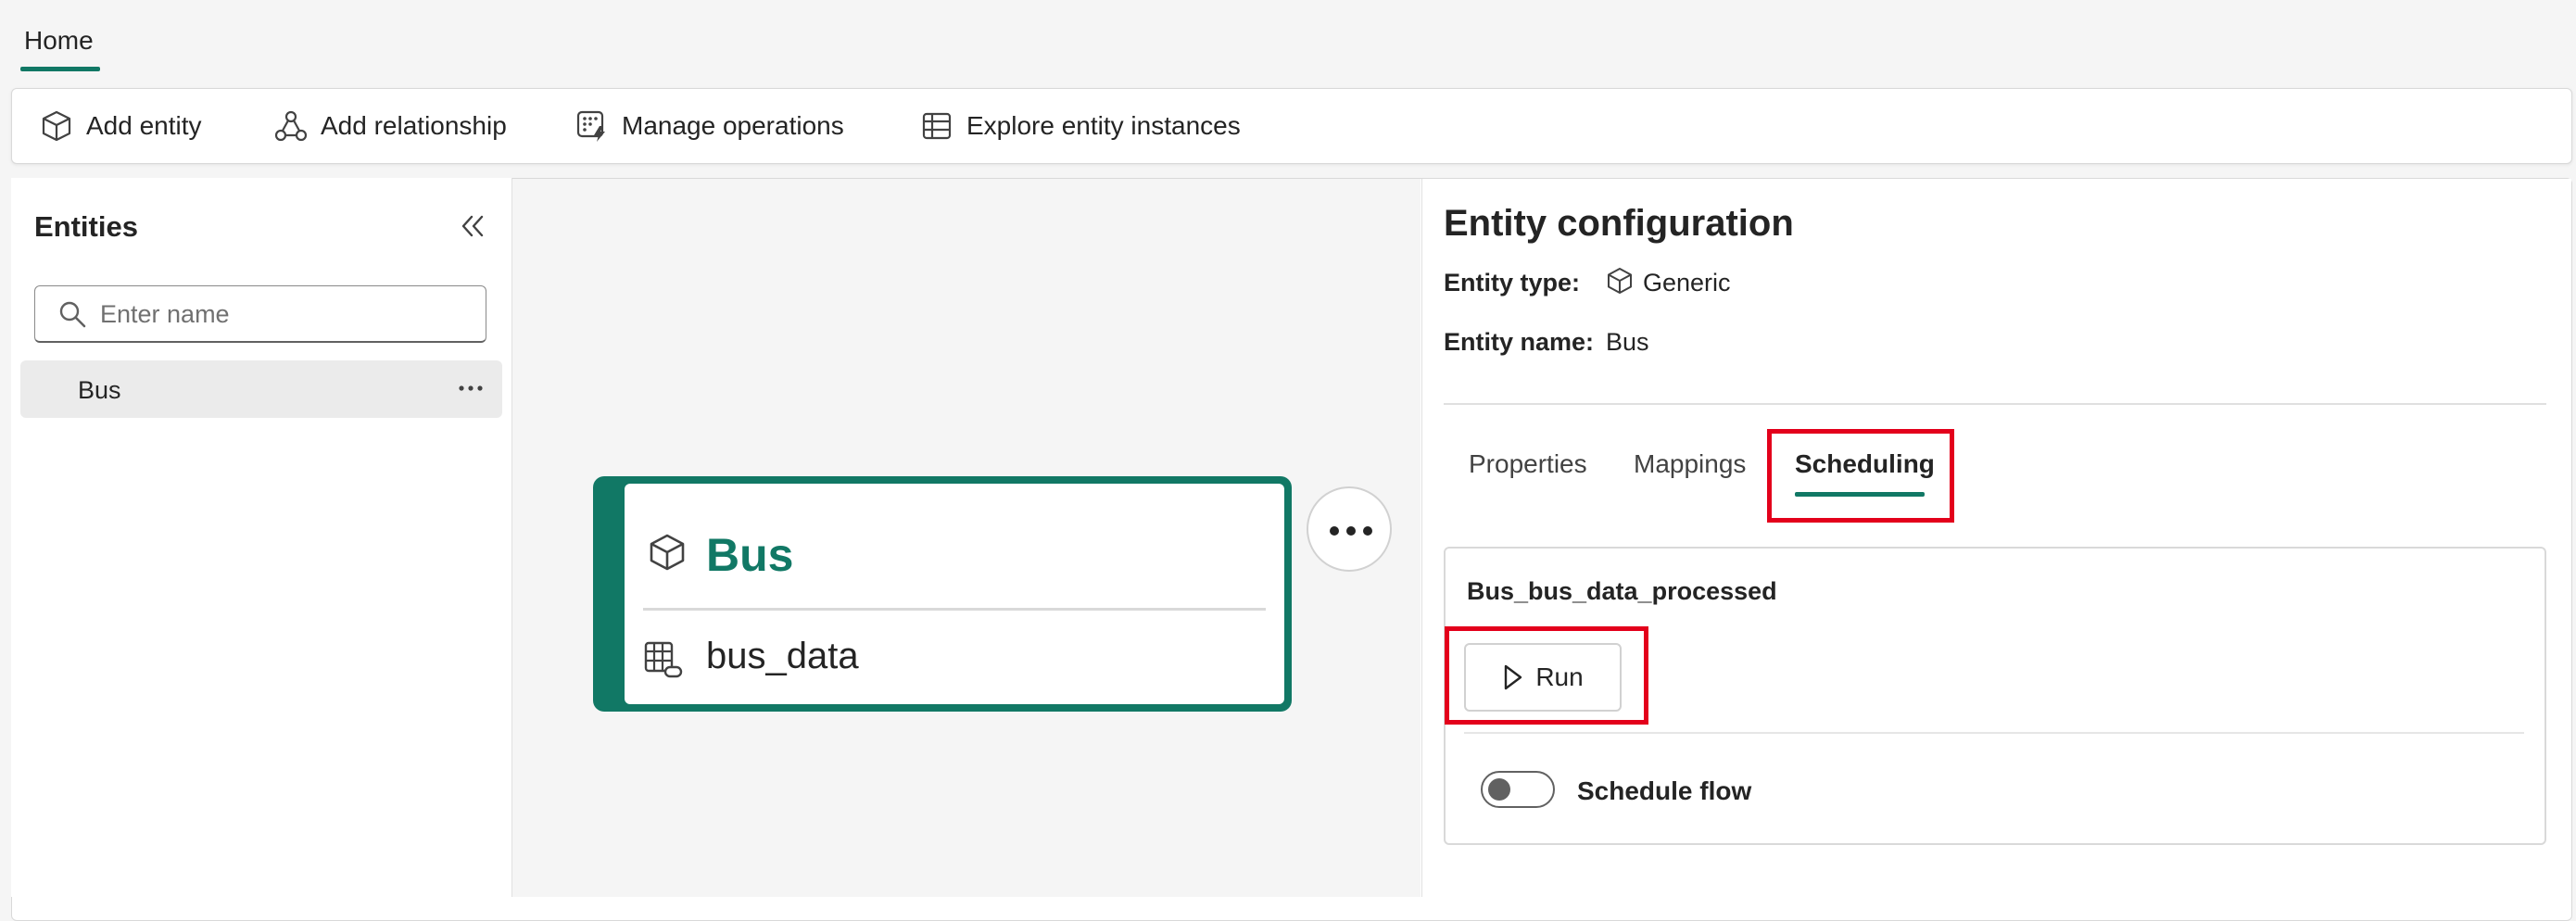  Describe the element at coordinates (1103, 125) in the screenshot. I see `explore-instances-label: Explore entity instances` at that location.